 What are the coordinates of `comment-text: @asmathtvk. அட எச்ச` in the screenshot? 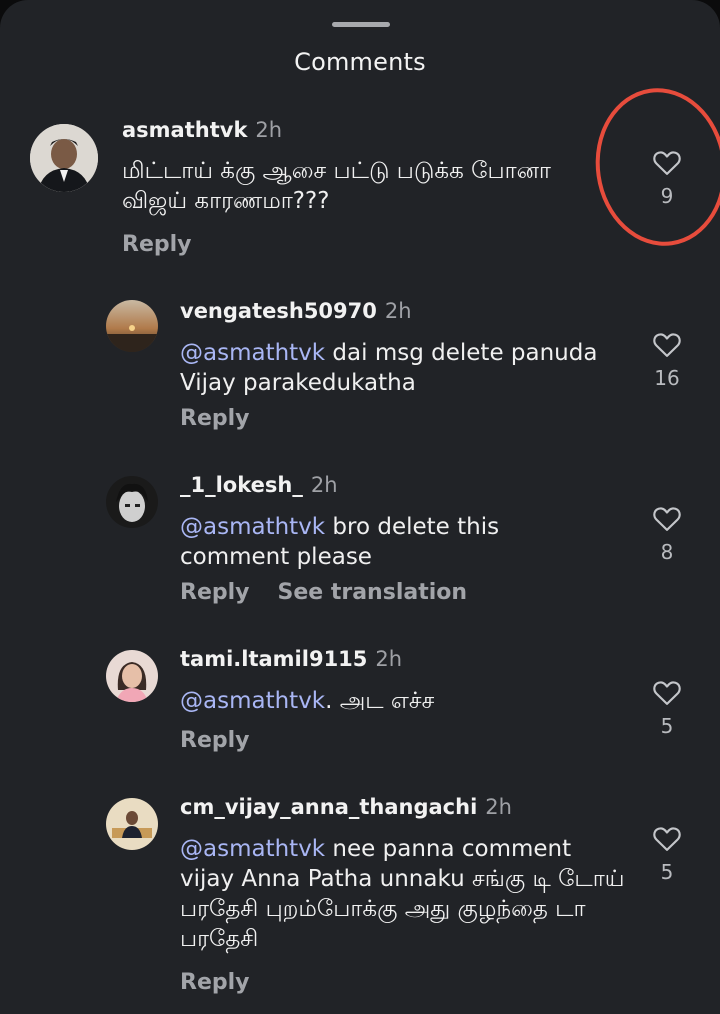 It's located at (405, 701).